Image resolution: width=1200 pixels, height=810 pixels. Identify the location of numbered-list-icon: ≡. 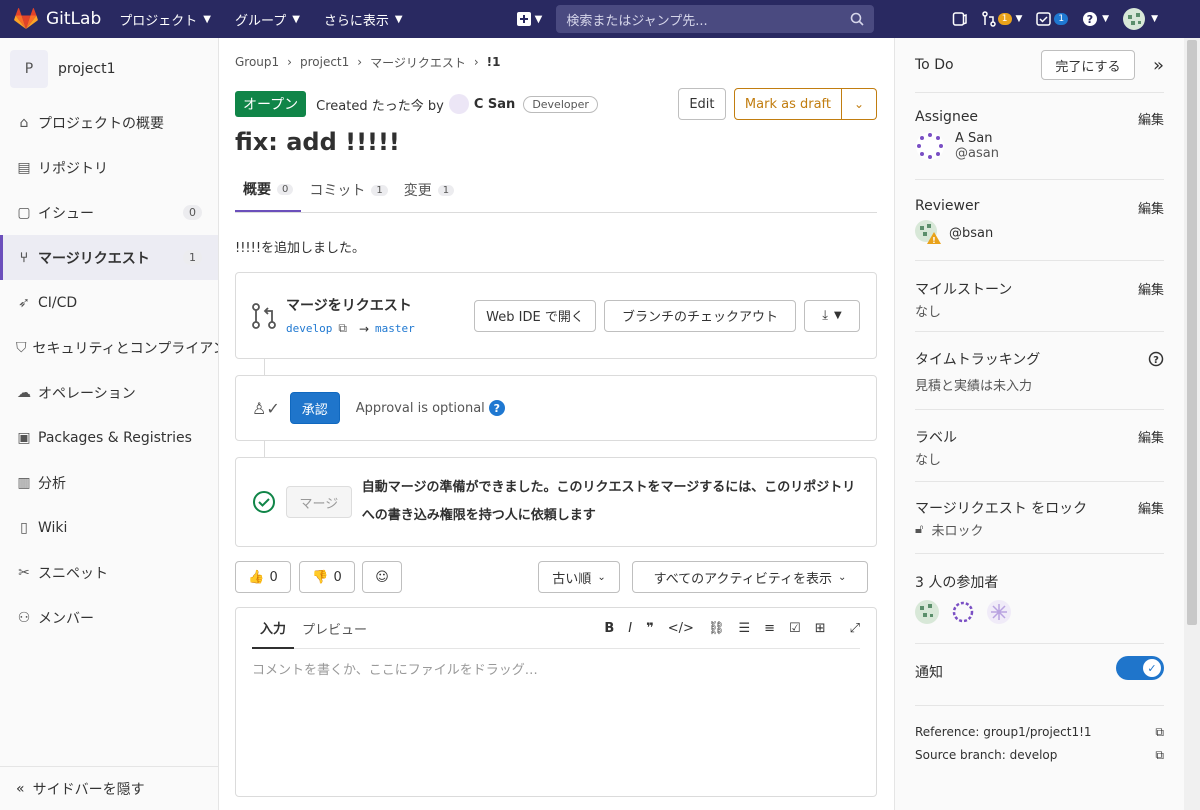
(769, 628).